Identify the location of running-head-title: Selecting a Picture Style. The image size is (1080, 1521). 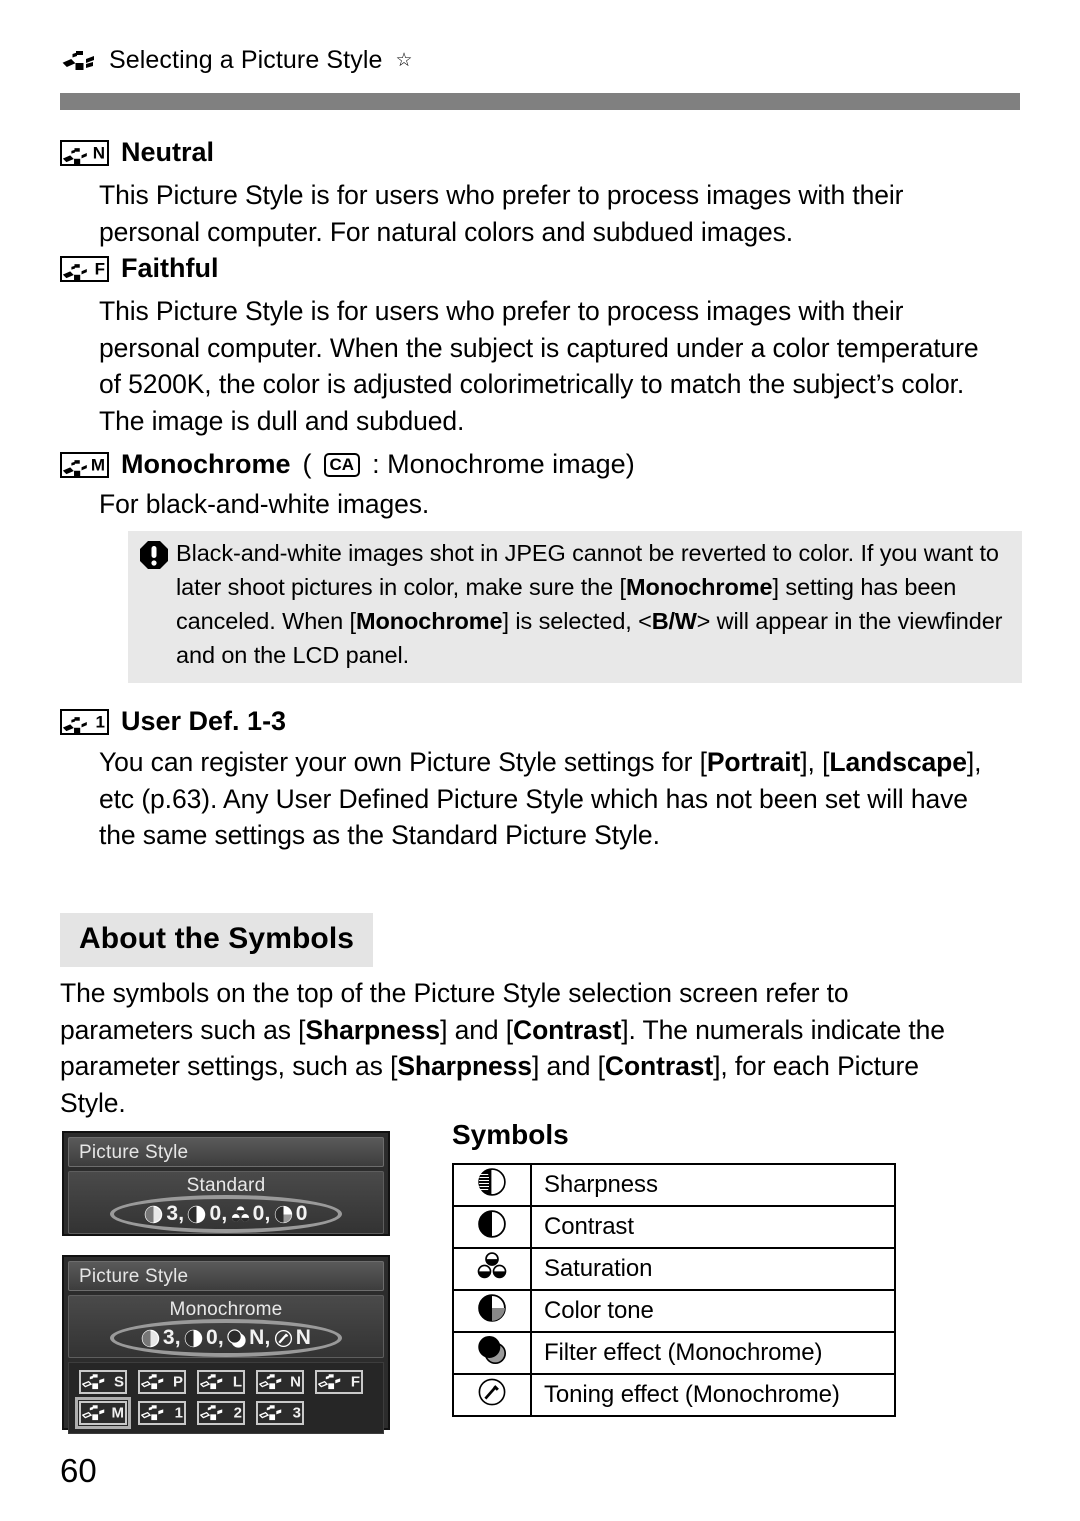
(246, 60).